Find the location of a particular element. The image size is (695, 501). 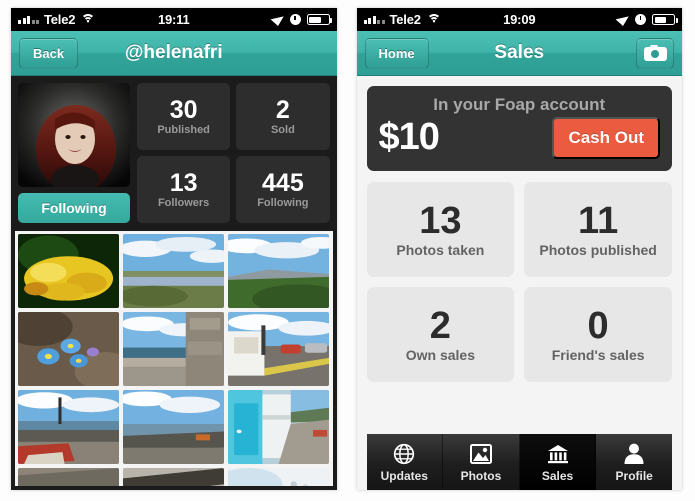

stat-value: 30 is located at coordinates (183, 109).